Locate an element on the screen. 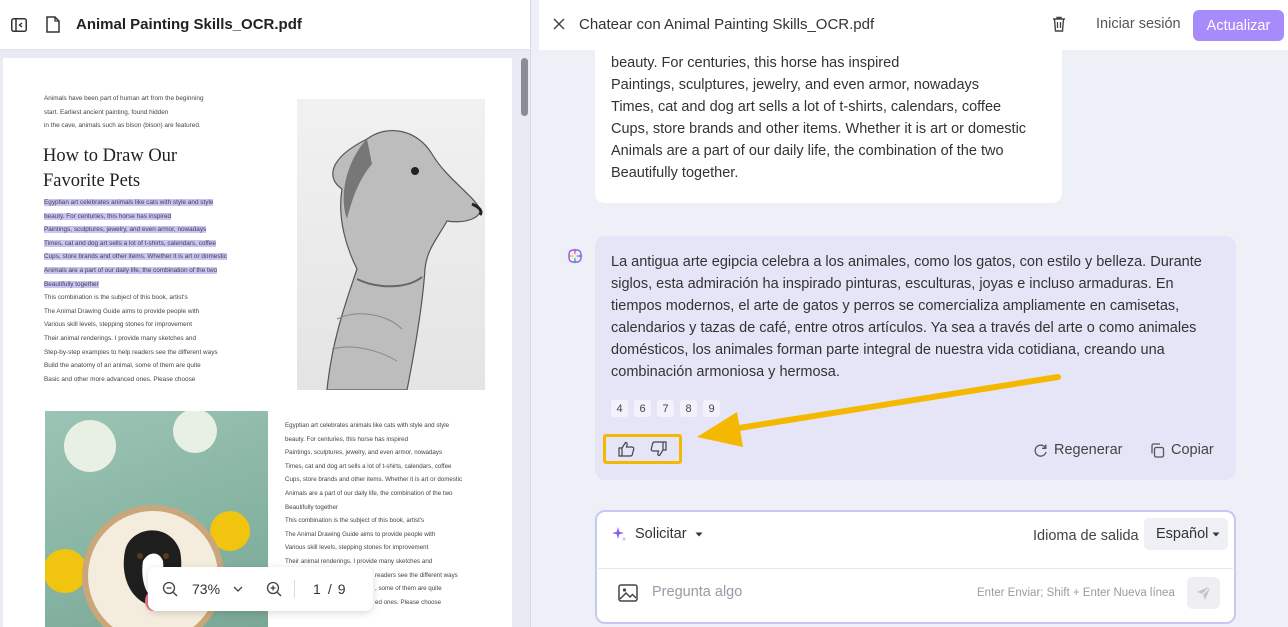 The image size is (1288, 627). copy-icon is located at coordinates (1158, 450).